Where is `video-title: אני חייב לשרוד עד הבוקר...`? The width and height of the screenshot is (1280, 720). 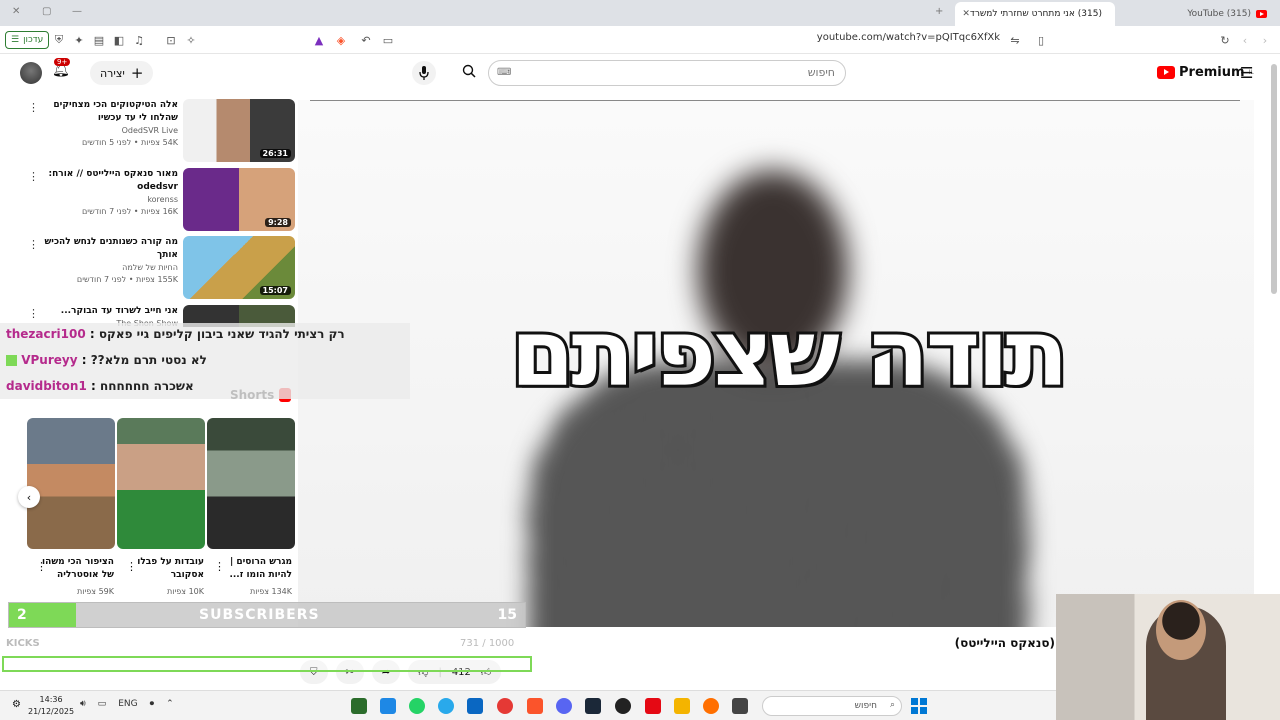 video-title: אני חייב לשרוד עד הבוקר... is located at coordinates (108, 311).